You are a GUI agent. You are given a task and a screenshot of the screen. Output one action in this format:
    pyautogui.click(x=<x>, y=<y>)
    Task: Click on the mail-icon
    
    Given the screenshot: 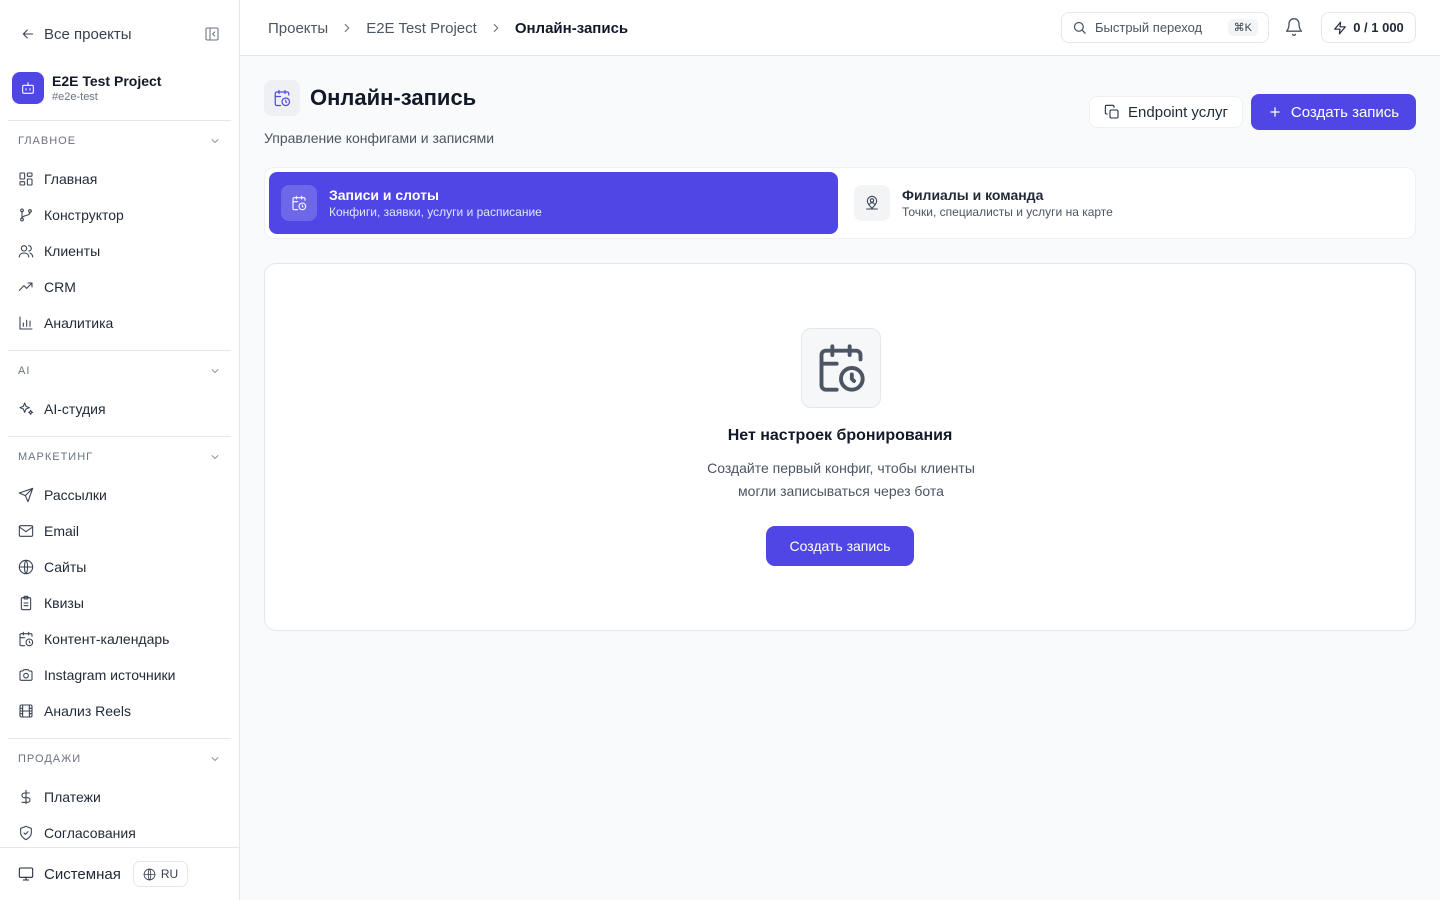 What is the action you would take?
    pyautogui.click(x=26, y=531)
    